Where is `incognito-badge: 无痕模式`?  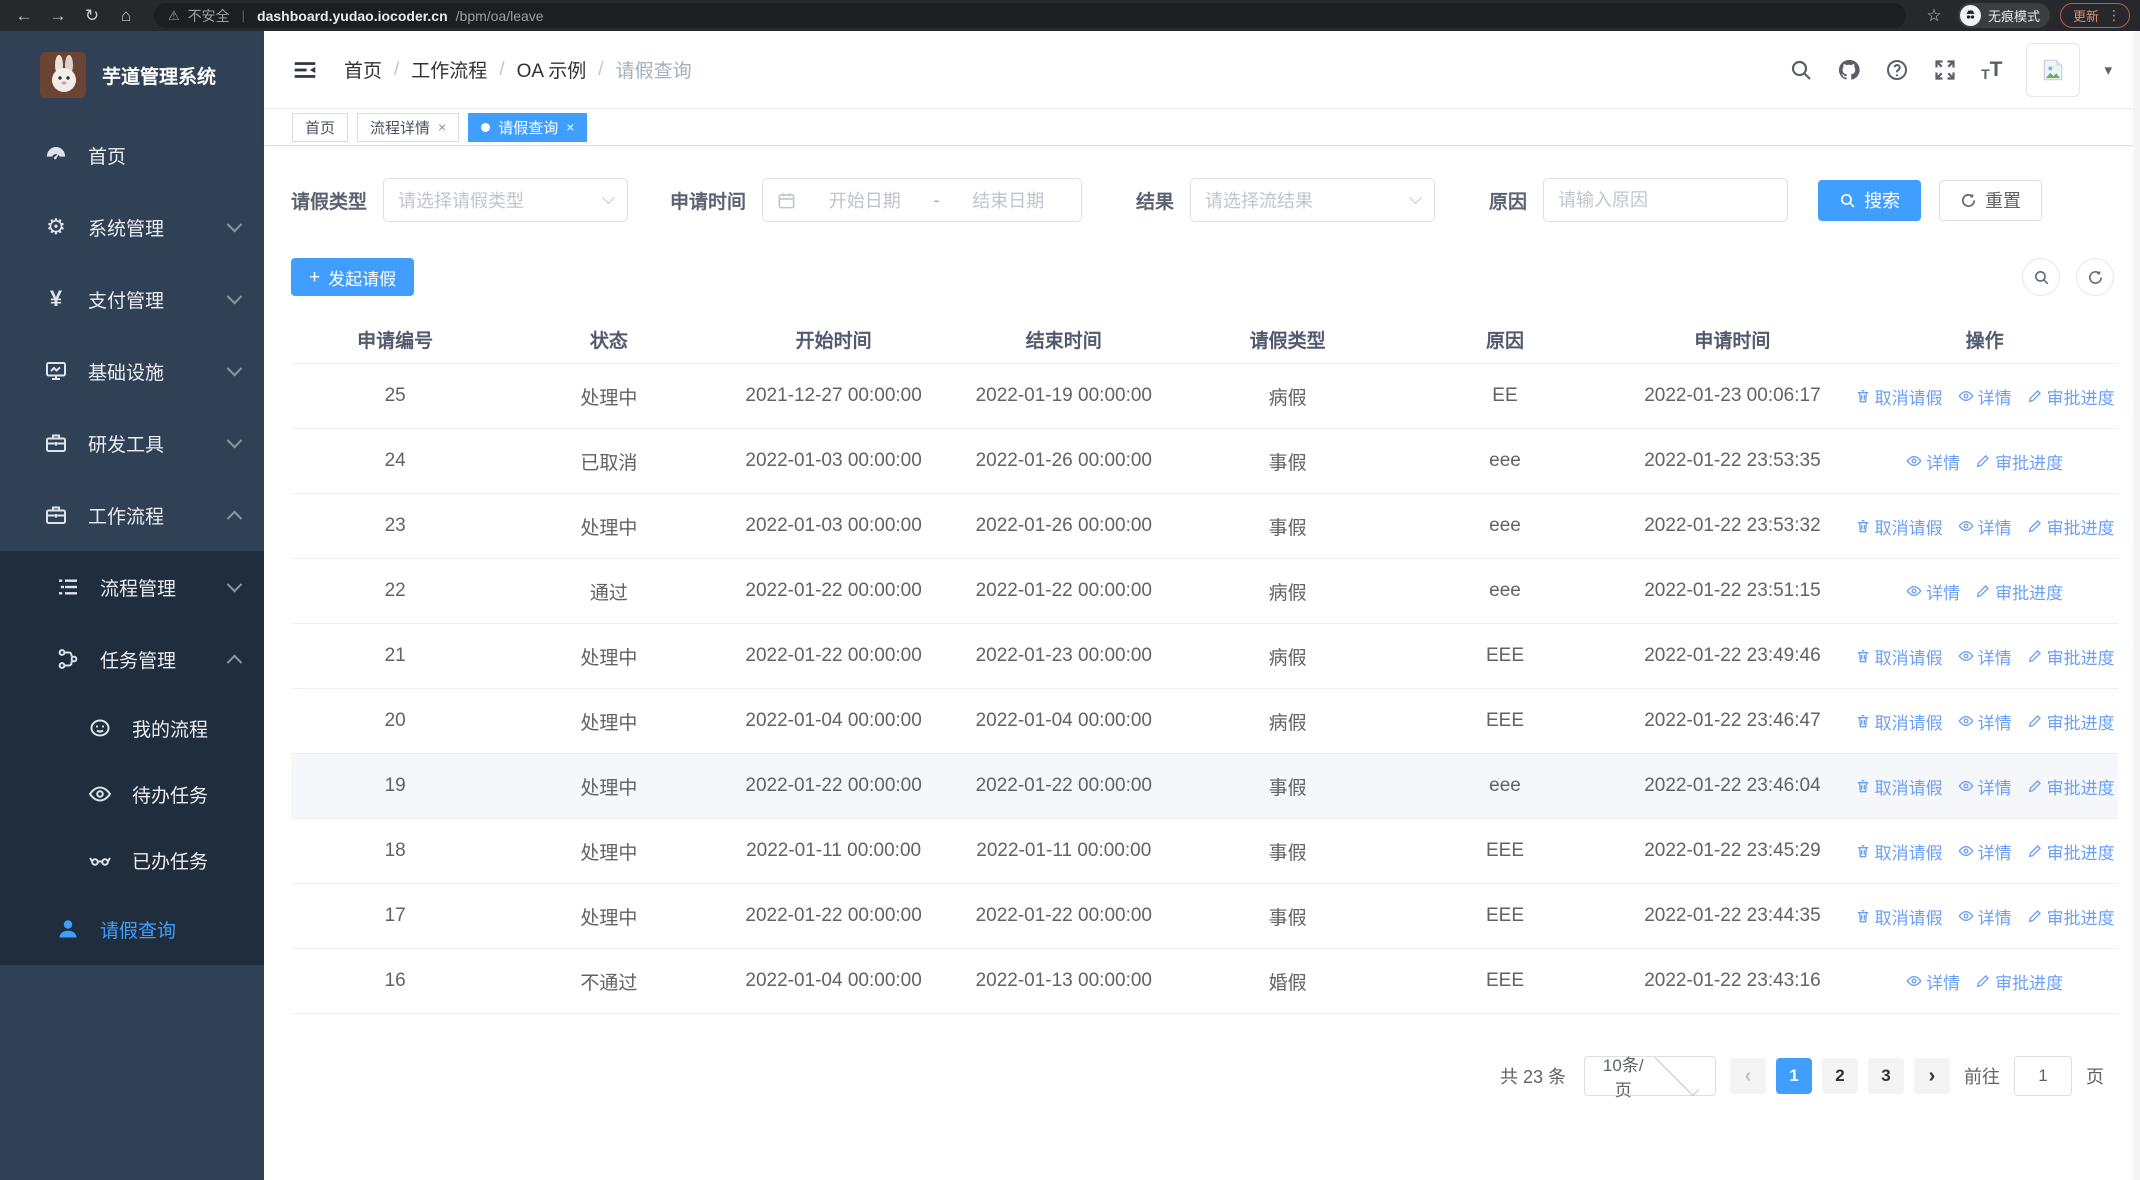
incognito-badge: 无痕模式 is located at coordinates (2003, 15).